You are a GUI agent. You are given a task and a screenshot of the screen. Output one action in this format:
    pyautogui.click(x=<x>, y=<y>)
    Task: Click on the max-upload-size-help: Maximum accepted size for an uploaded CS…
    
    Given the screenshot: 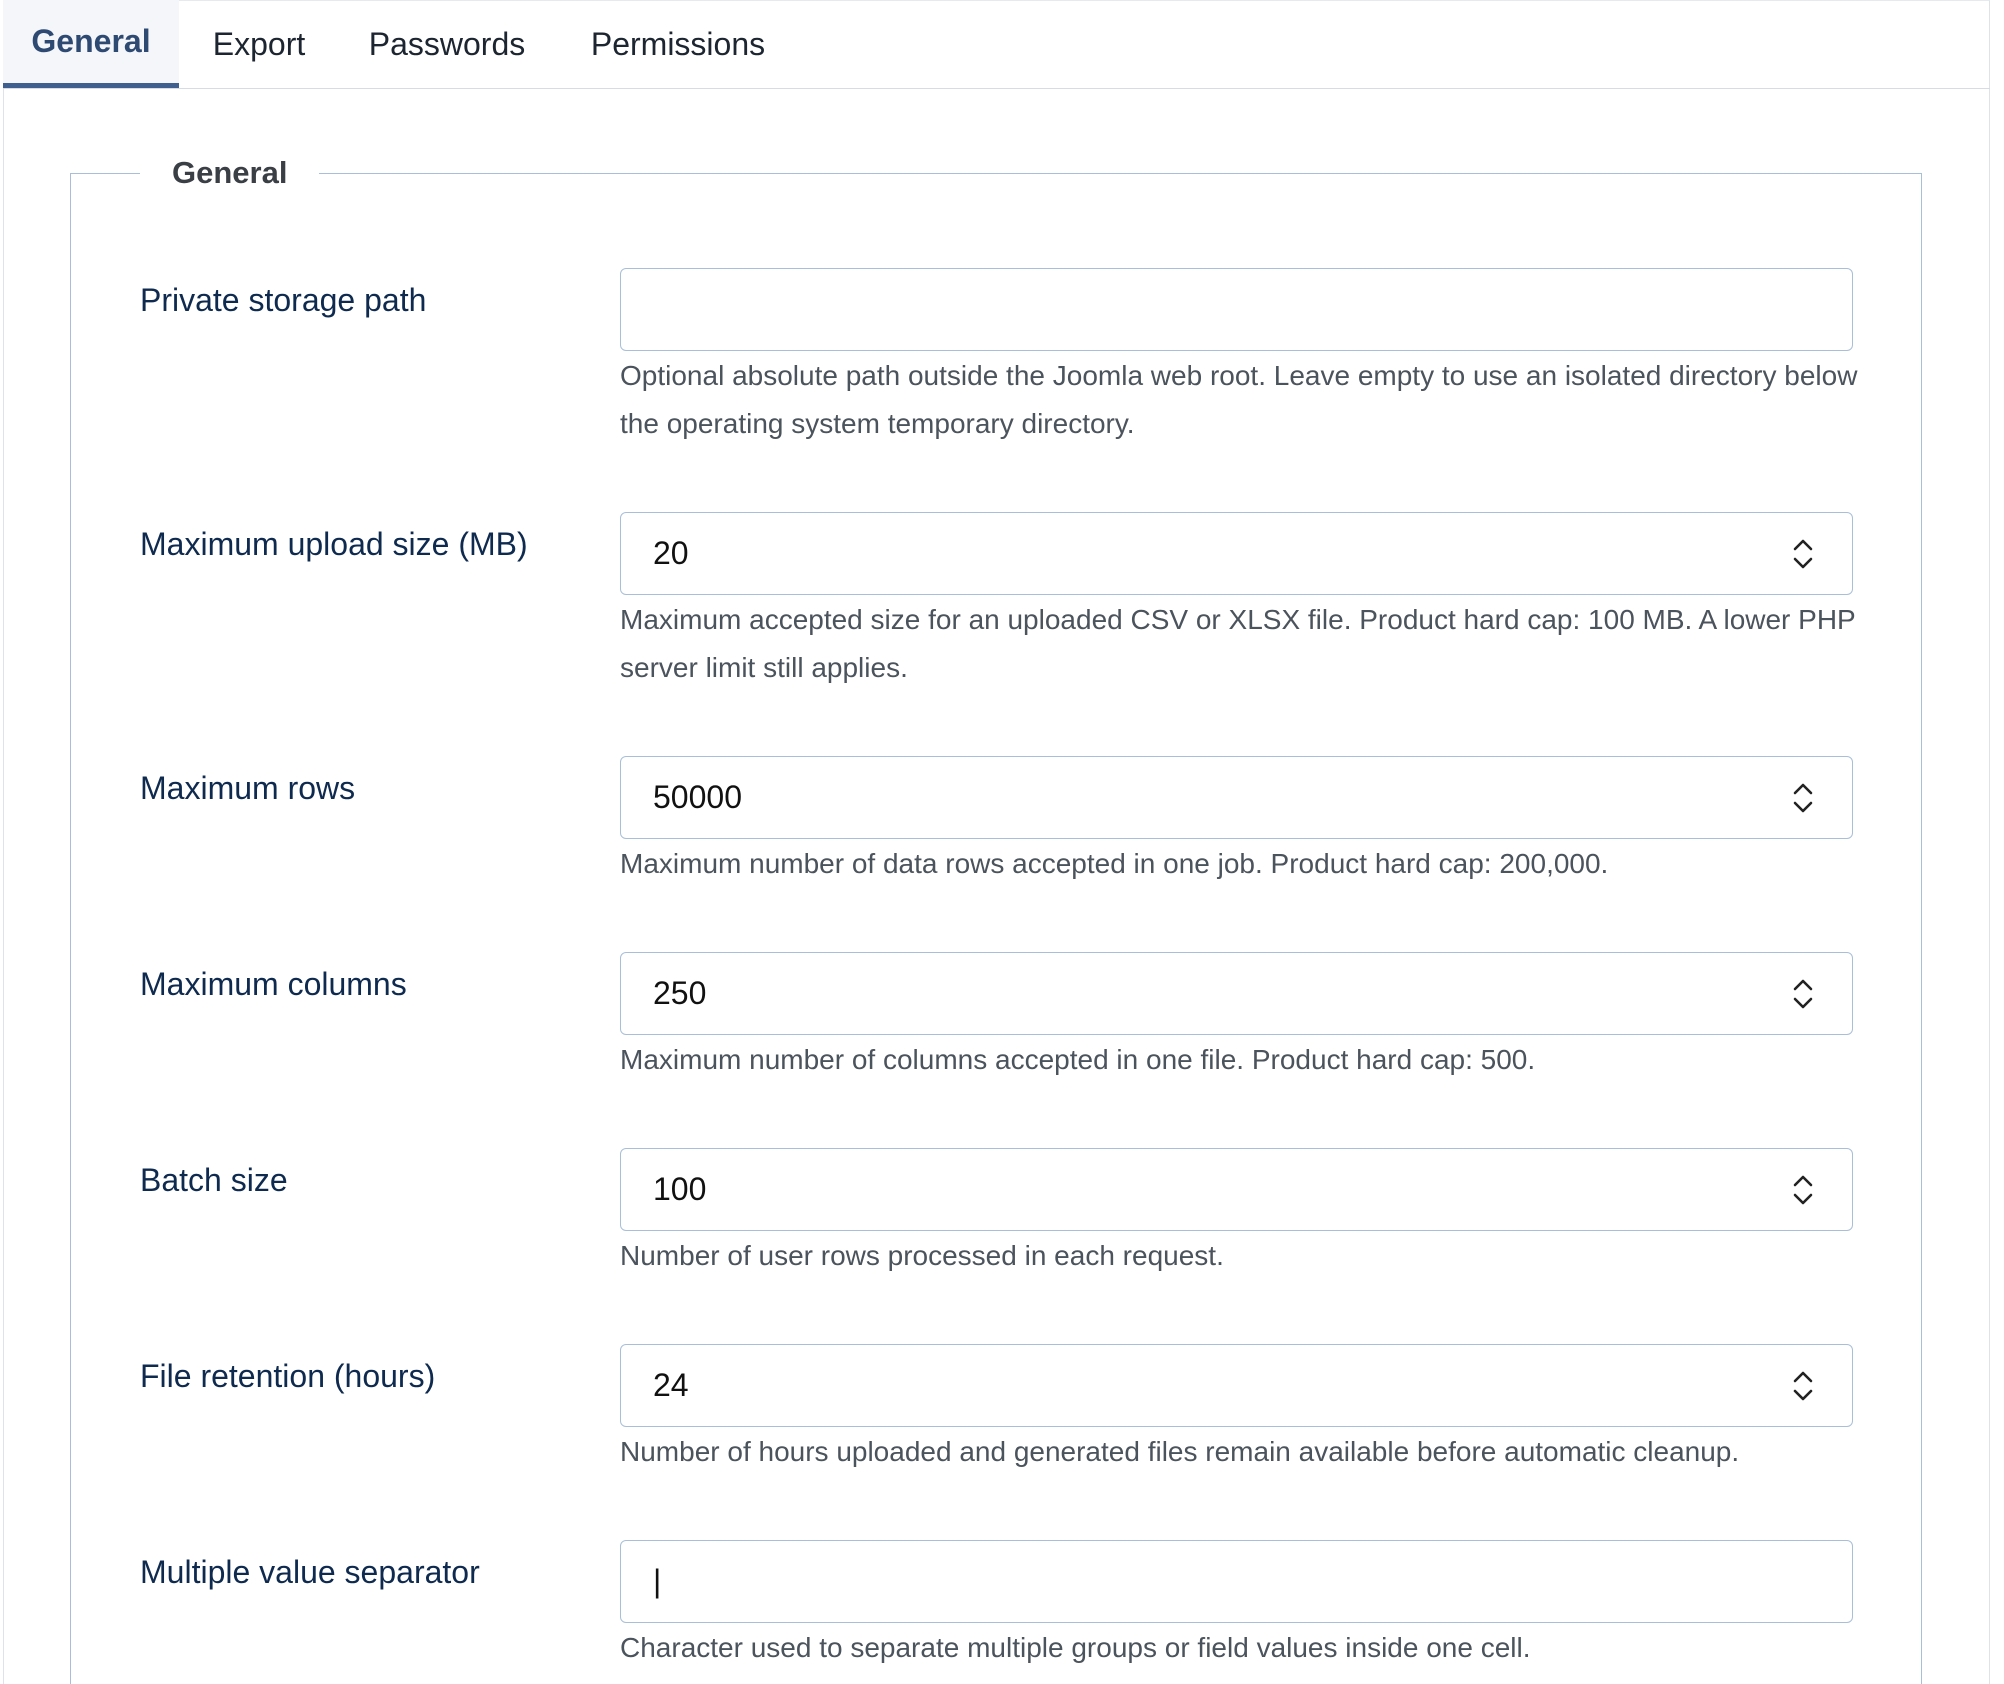 What is the action you would take?
    pyautogui.click(x=1238, y=643)
    